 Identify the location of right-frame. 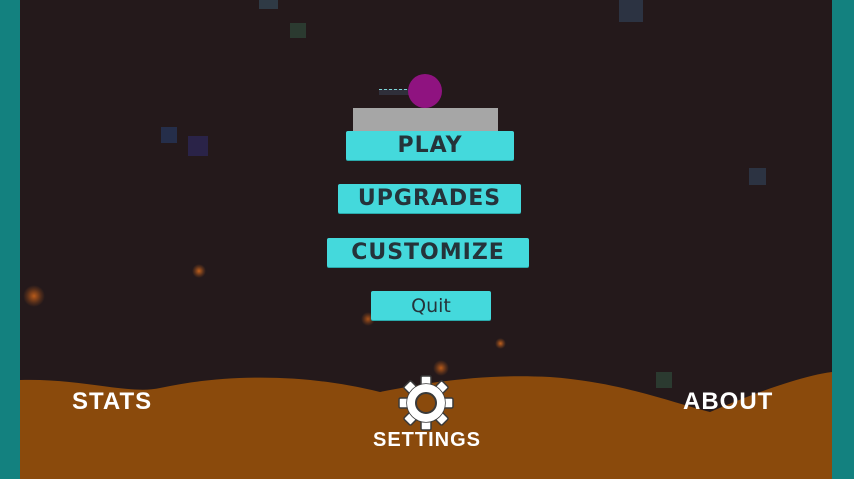
(843, 239).